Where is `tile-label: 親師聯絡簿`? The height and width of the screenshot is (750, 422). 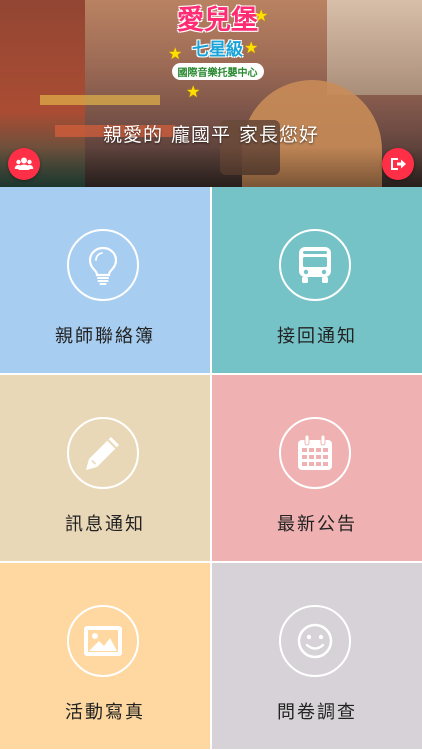 tile-label: 親師聯絡簿 is located at coordinates (105, 336).